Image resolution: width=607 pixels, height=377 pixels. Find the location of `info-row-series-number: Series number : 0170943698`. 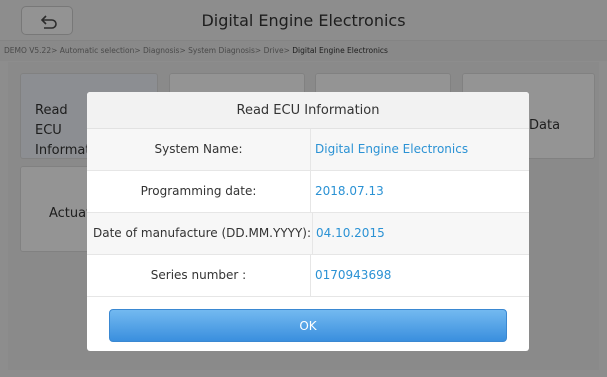

info-row-series-number: Series number : 0170943698 is located at coordinates (308, 276).